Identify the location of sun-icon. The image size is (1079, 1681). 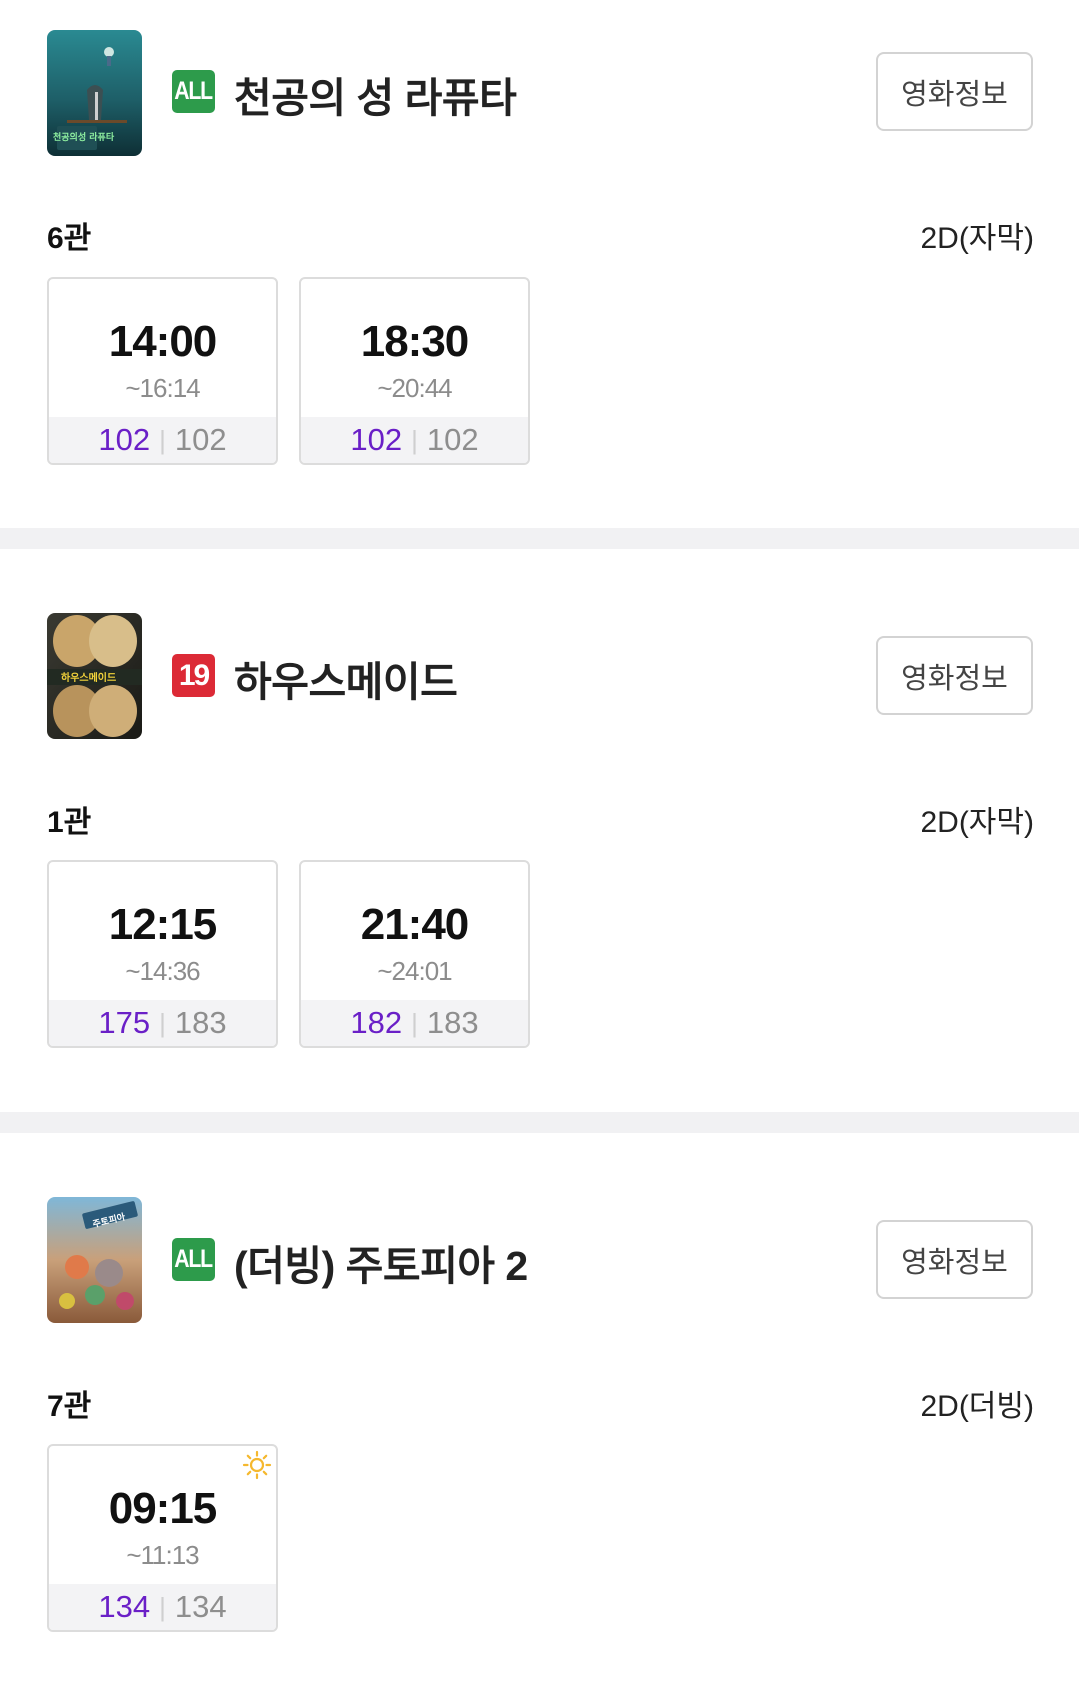
(257, 1465).